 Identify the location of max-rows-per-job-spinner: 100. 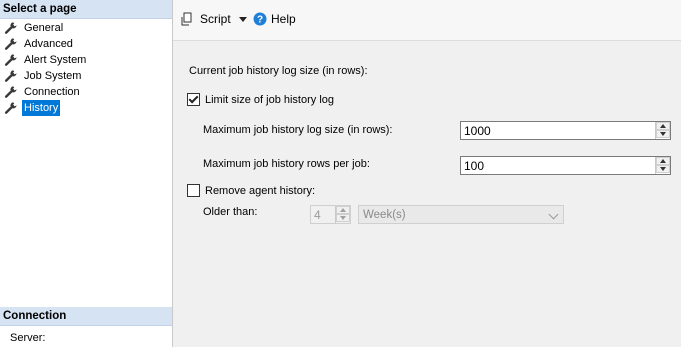
(565, 165).